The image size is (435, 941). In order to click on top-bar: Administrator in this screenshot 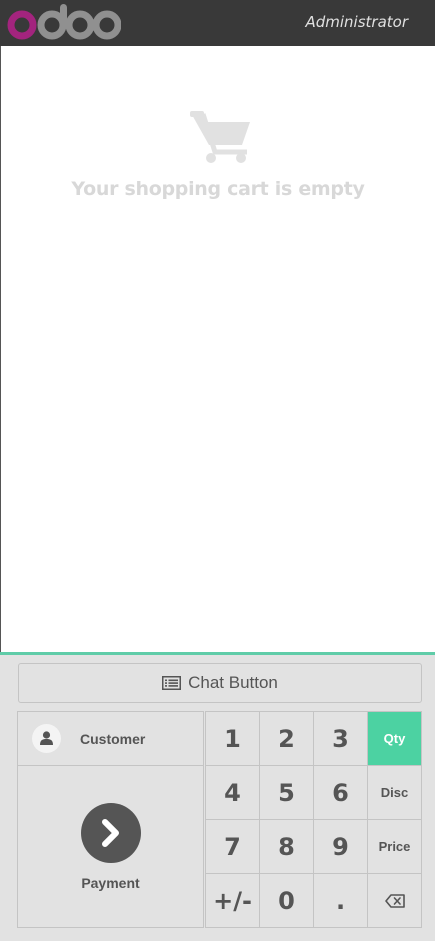, I will do `click(217, 23)`.